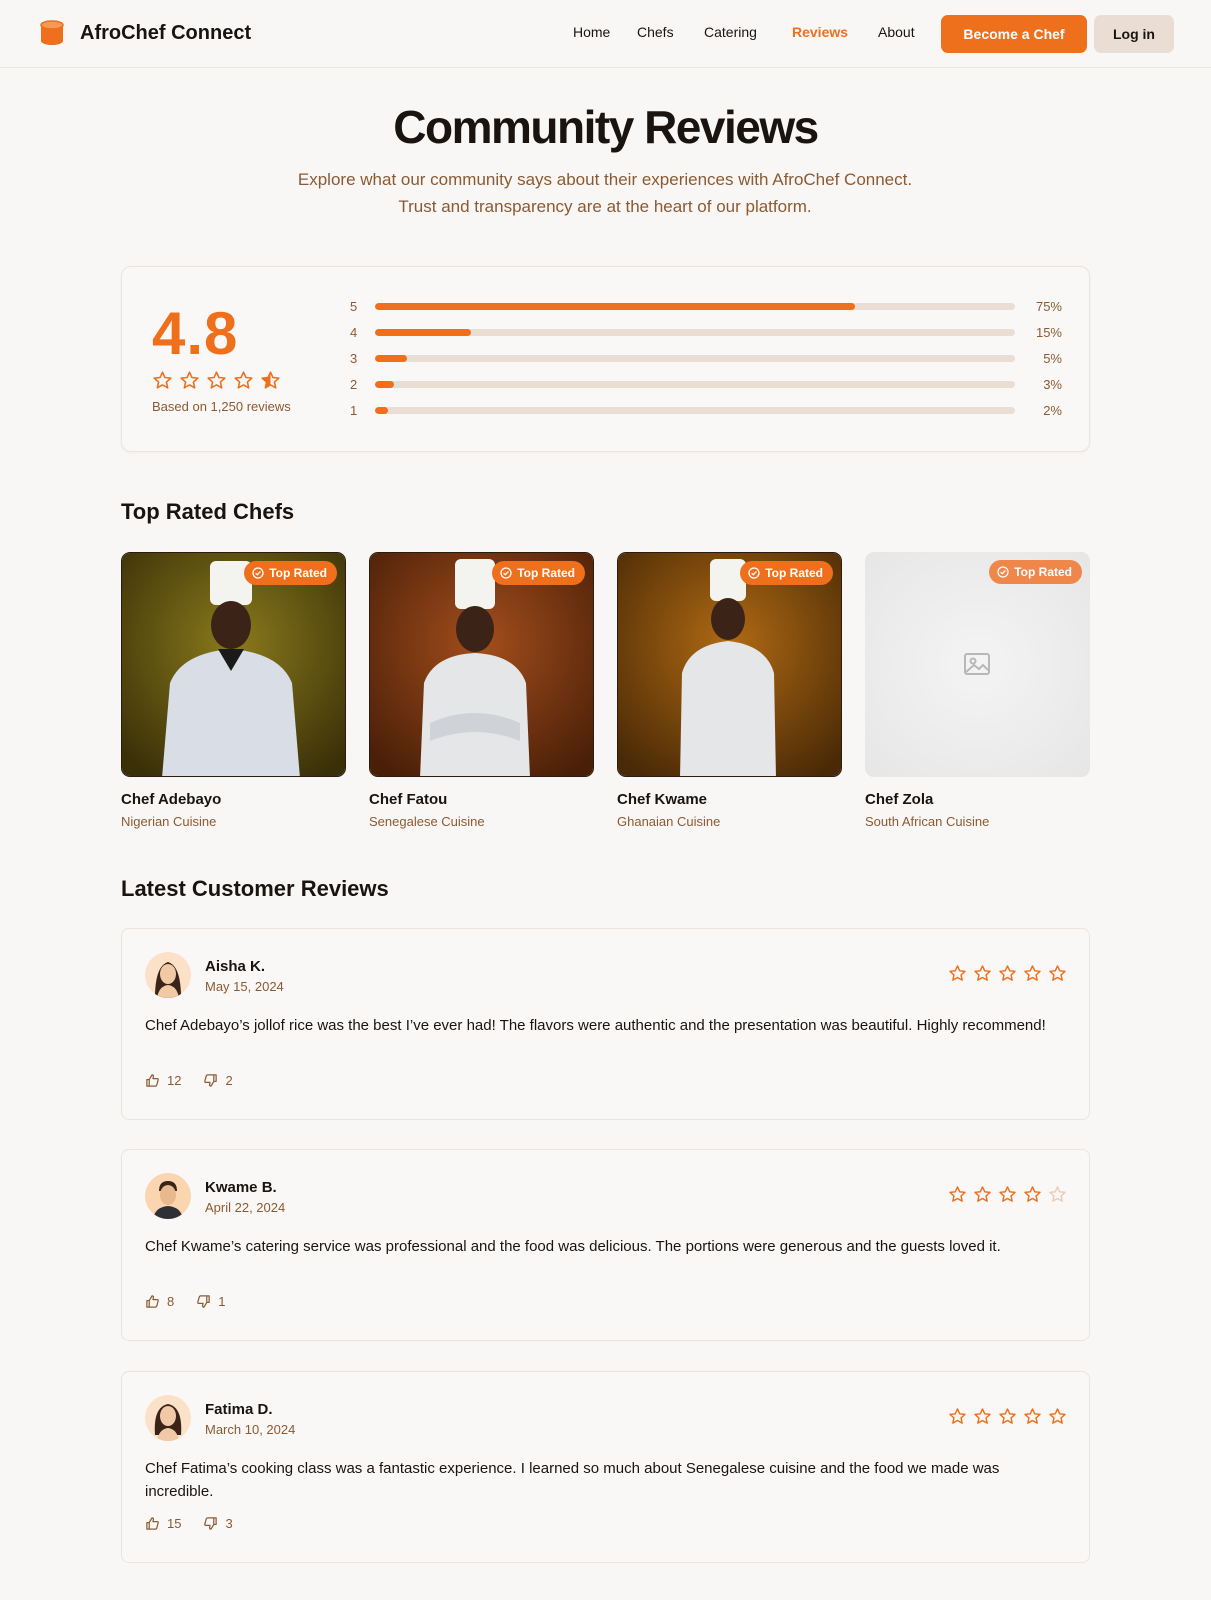 This screenshot has width=1211, height=1600. I want to click on nav-chefs: Chefs, so click(655, 32).